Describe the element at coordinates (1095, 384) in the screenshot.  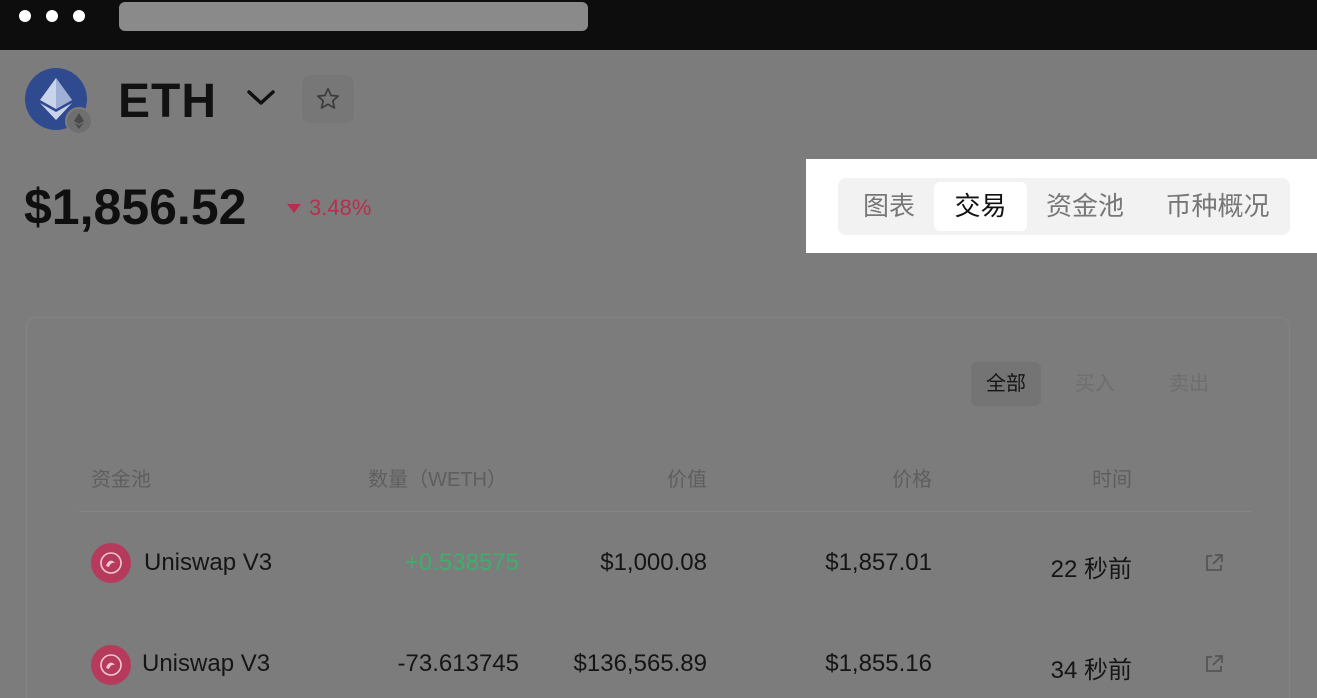
I see `filter-buy: 买入` at that location.